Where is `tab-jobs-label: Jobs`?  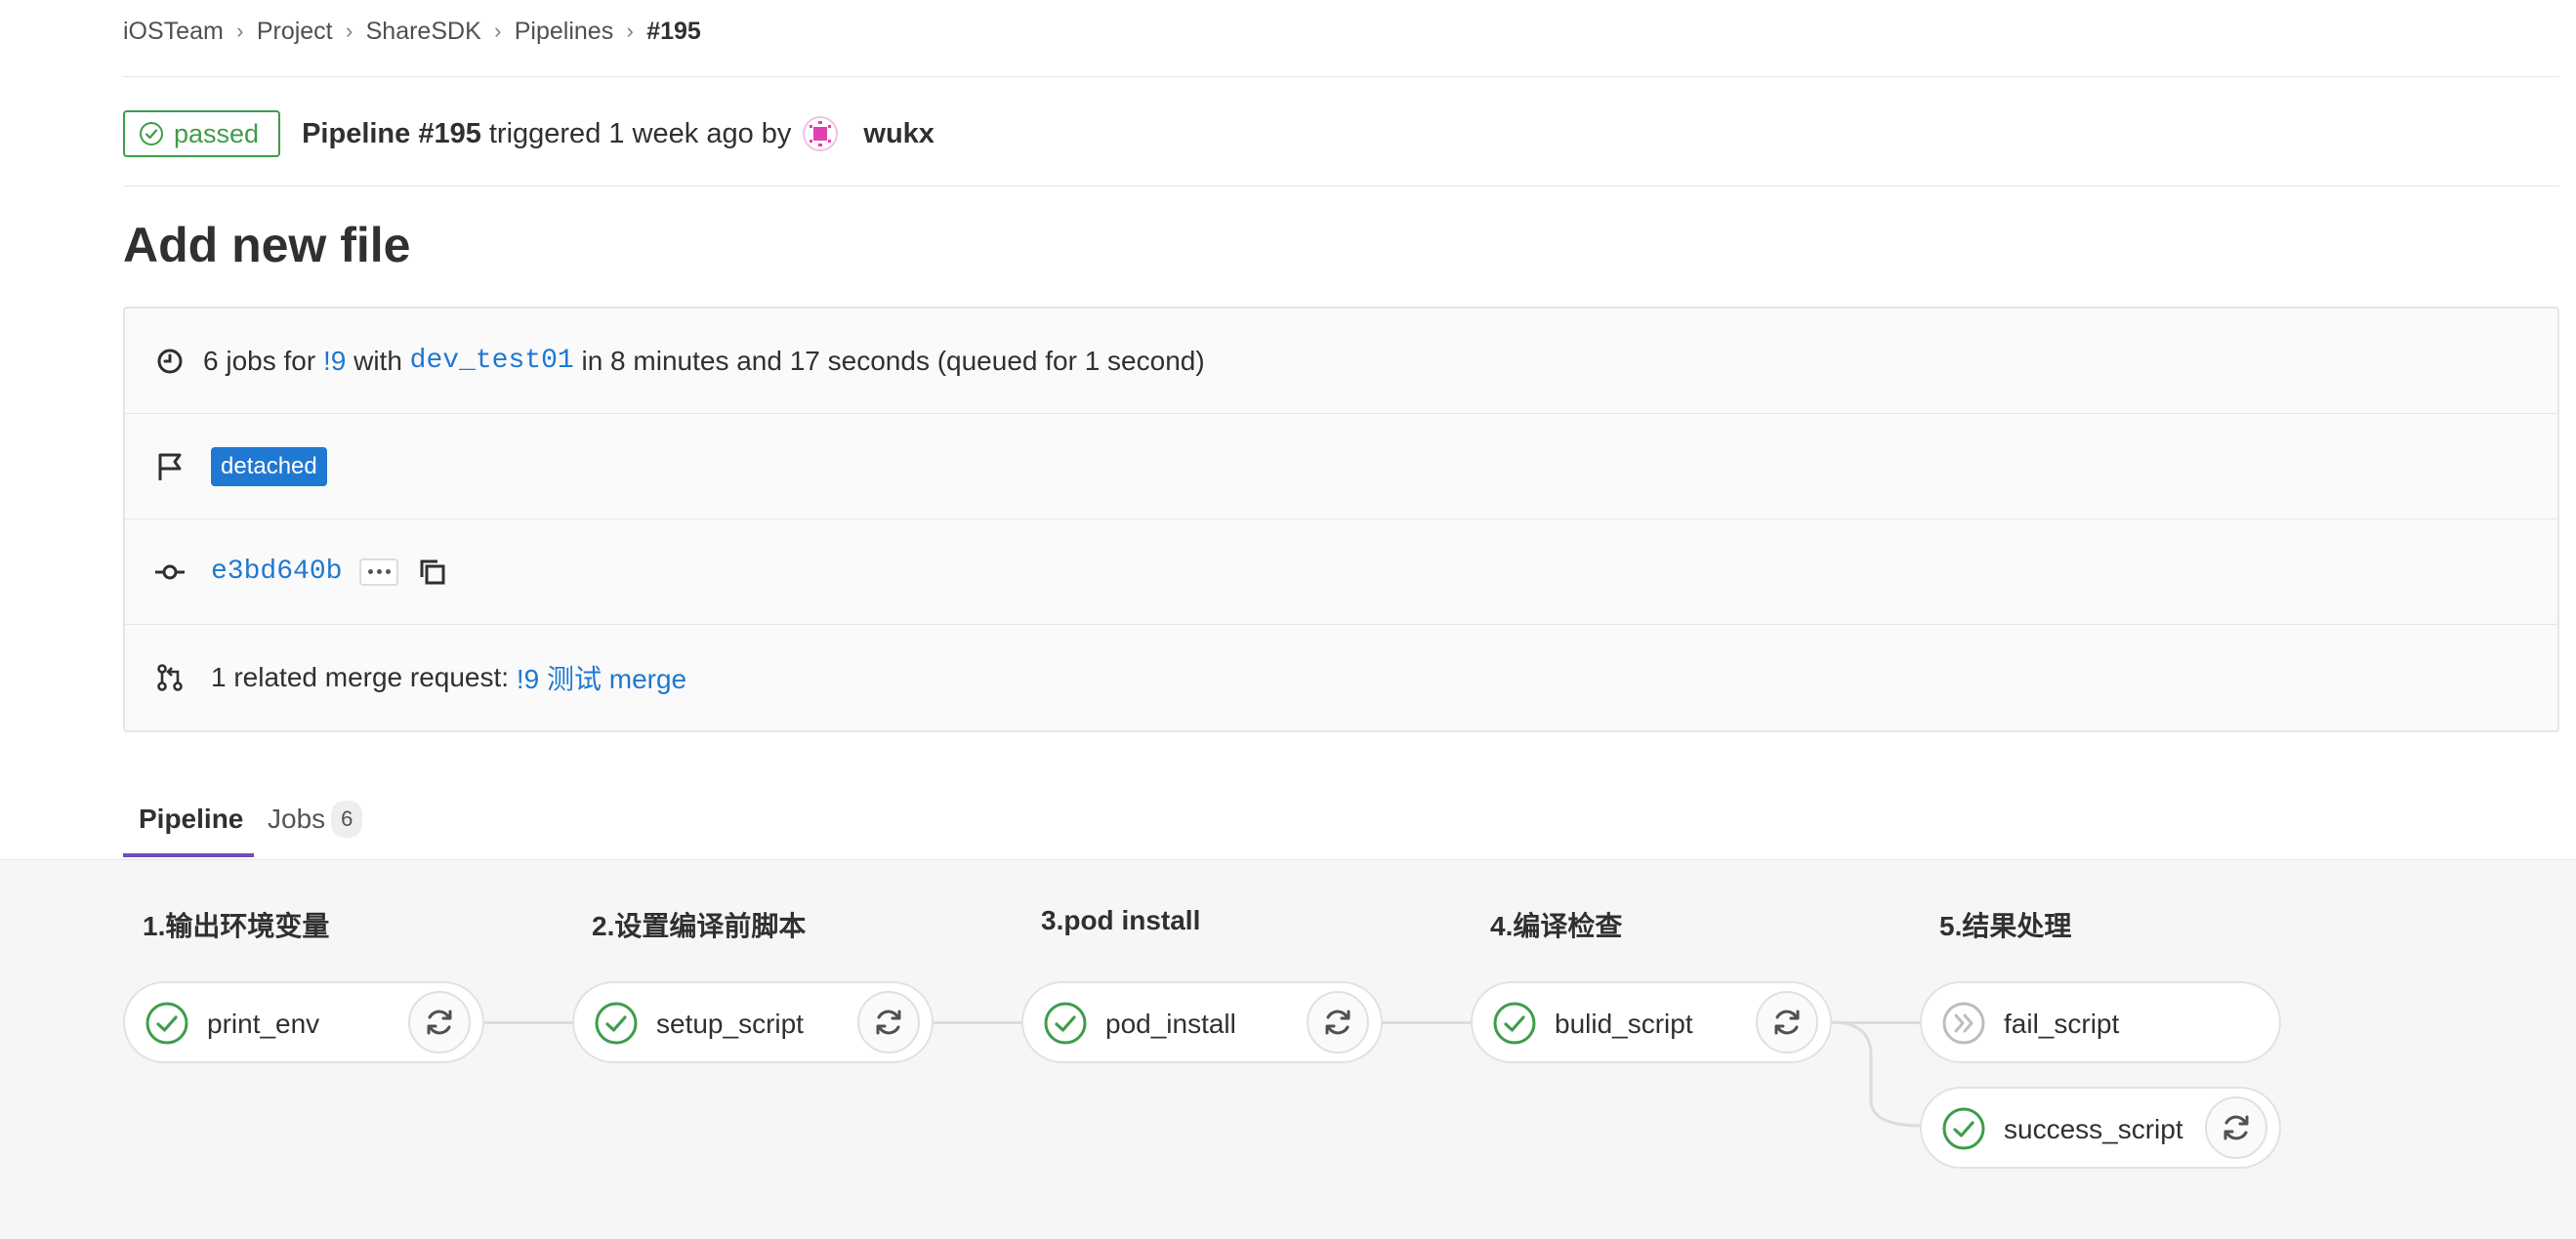 tab-jobs-label: Jobs is located at coordinates (297, 819).